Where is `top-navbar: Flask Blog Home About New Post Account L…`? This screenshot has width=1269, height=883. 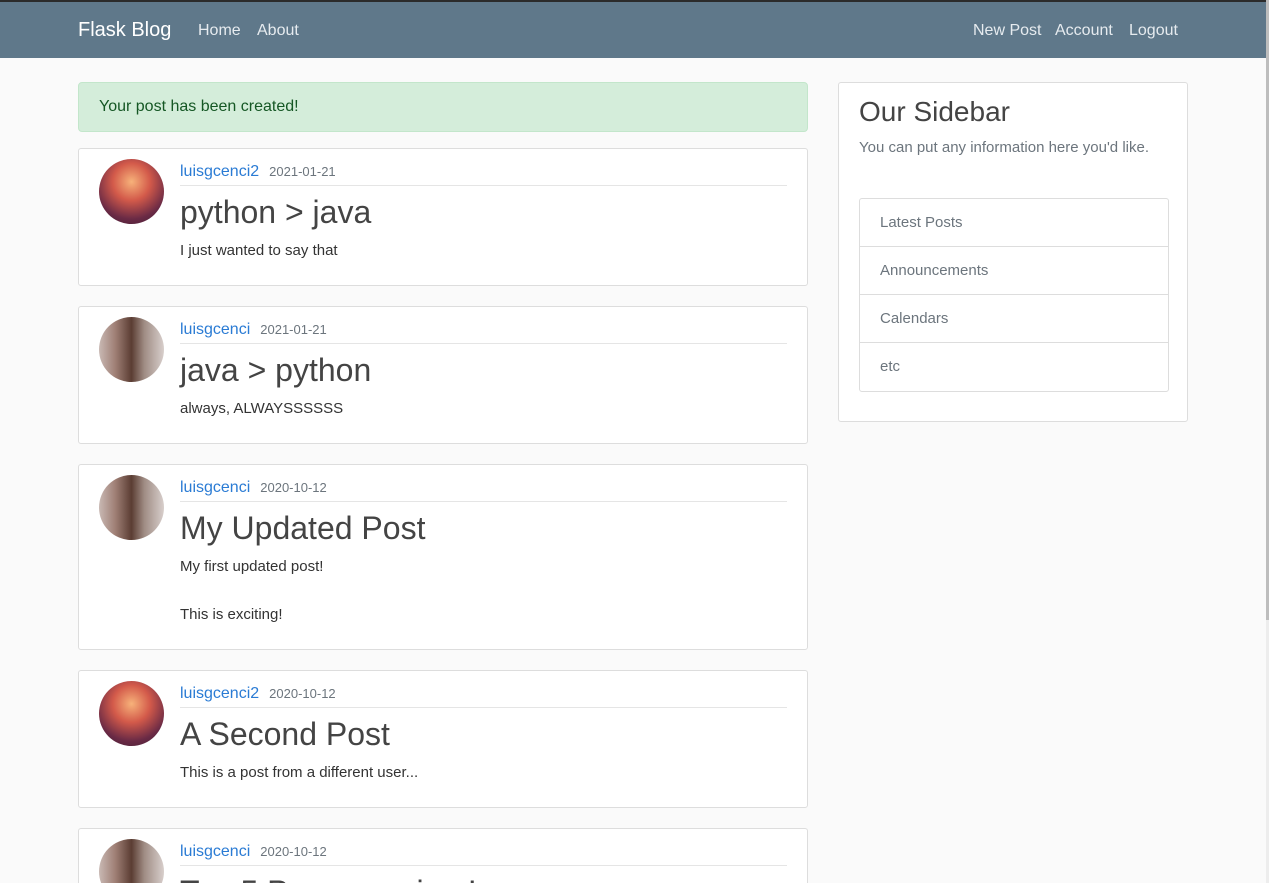 top-navbar: Flask Blog Home About New Post Account L… is located at coordinates (633, 29).